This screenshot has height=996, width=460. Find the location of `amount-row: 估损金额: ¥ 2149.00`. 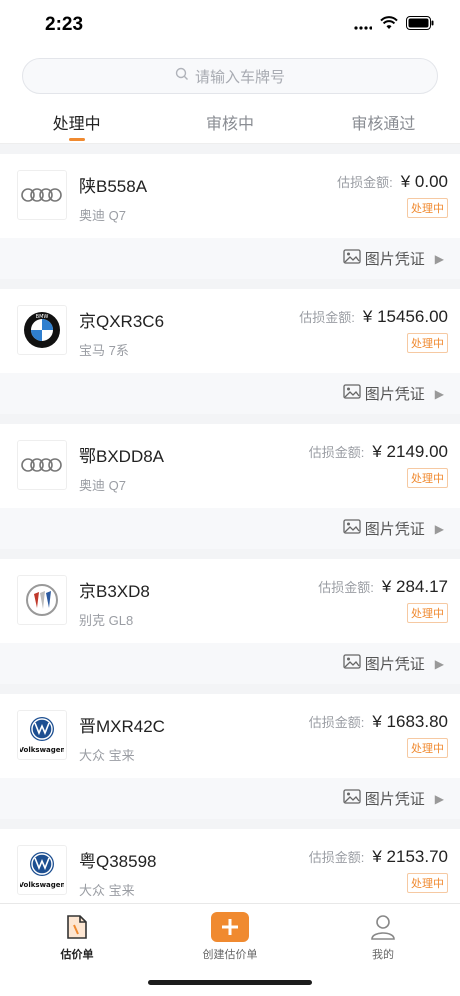

amount-row: 估损金额: ¥ 2149.00 is located at coordinates (378, 452).